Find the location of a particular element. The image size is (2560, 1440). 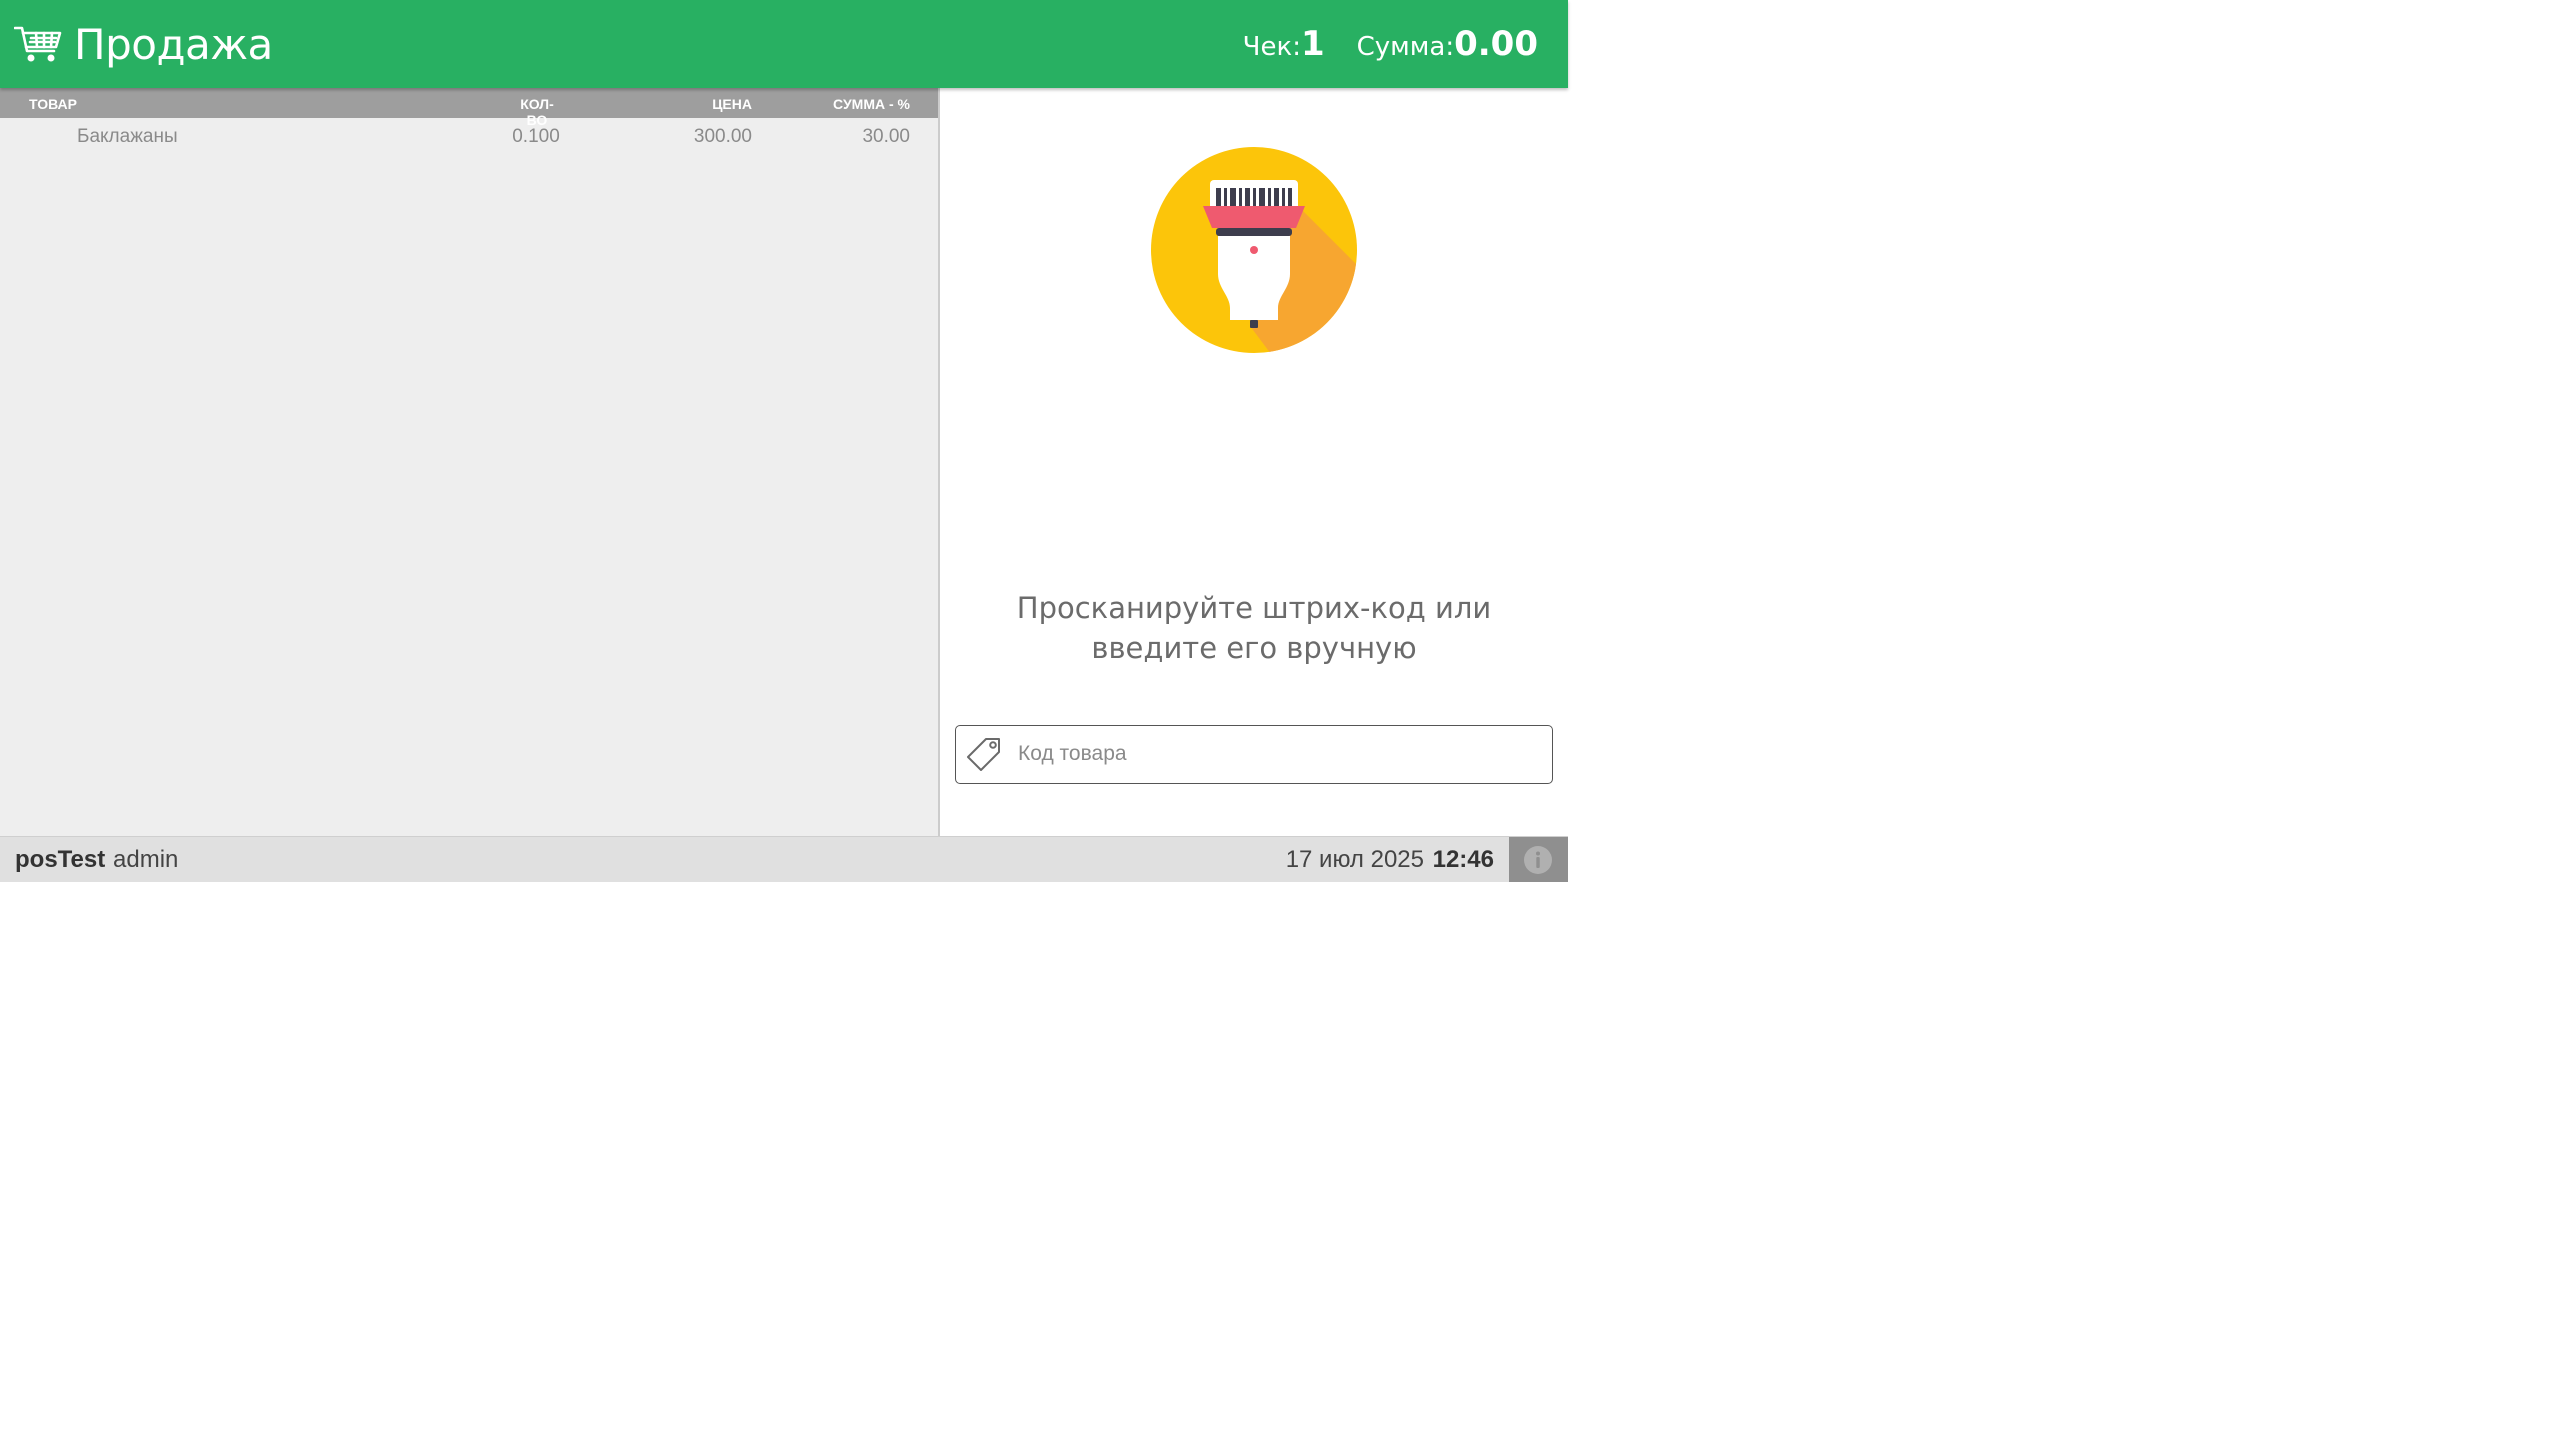

column-header-item: ТОВАР is located at coordinates (53, 104).